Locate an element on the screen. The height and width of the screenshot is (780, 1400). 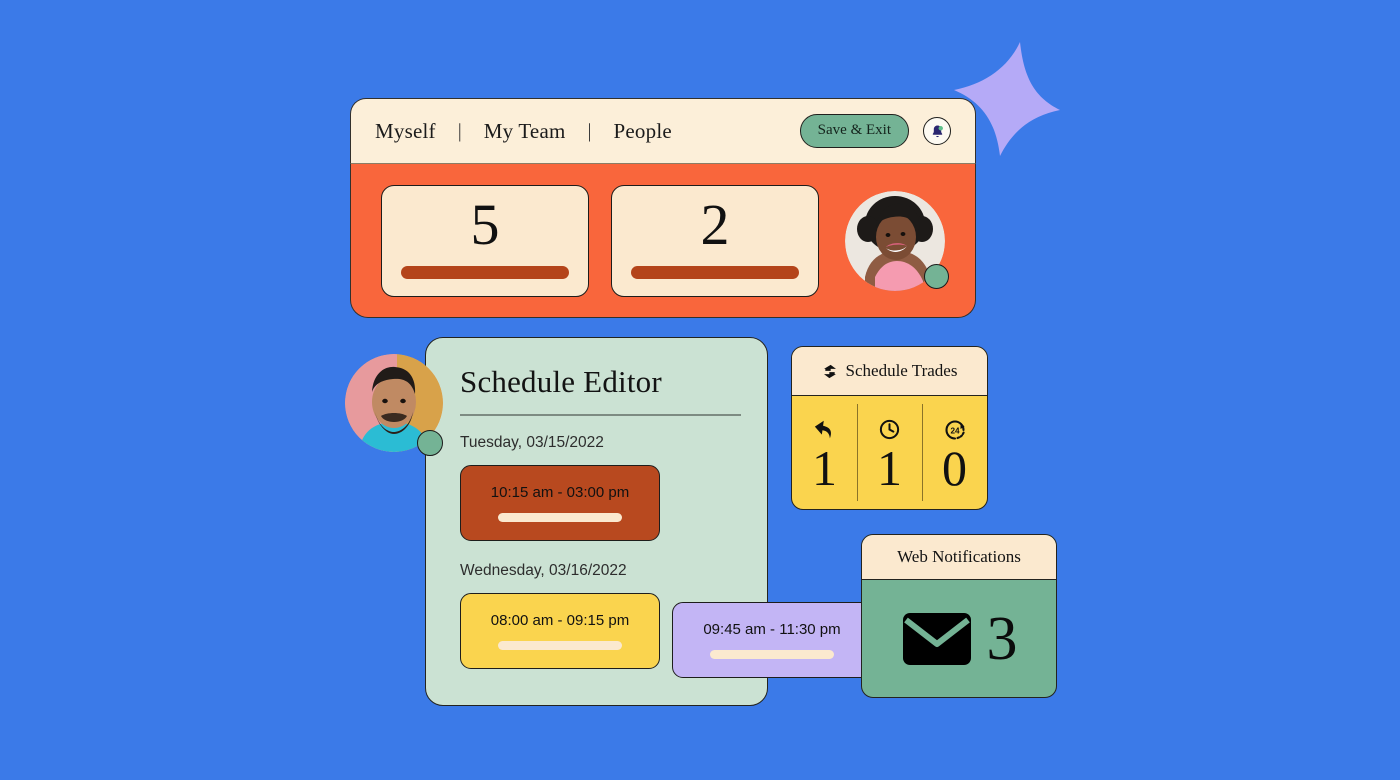
shift-card: 08:00 am - 09:15 pm is located at coordinates (560, 630).